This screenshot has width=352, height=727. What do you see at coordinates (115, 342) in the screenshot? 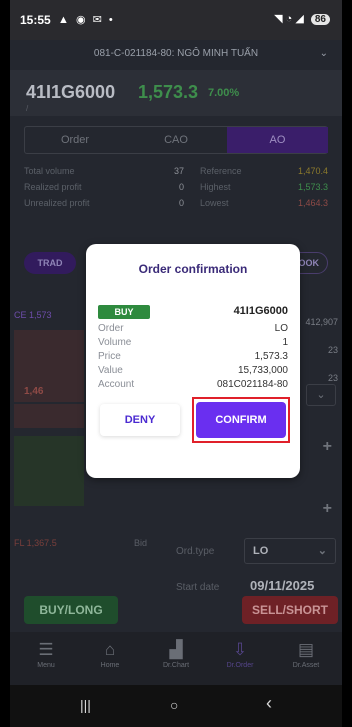
I see `detail-key: Volume` at bounding box center [115, 342].